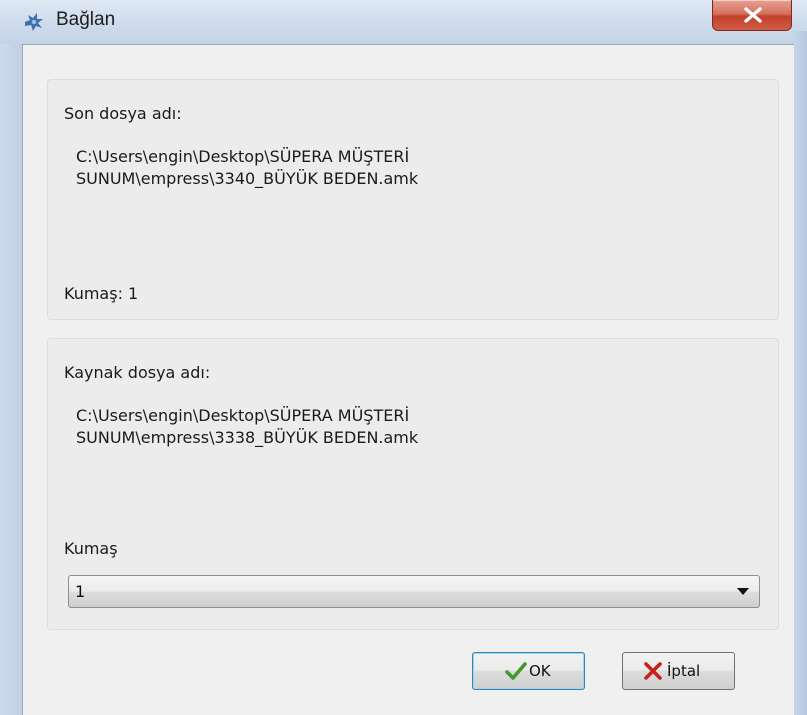 The width and height of the screenshot is (807, 715). What do you see at coordinates (800, 373) in the screenshot?
I see `window-frame-right` at bounding box center [800, 373].